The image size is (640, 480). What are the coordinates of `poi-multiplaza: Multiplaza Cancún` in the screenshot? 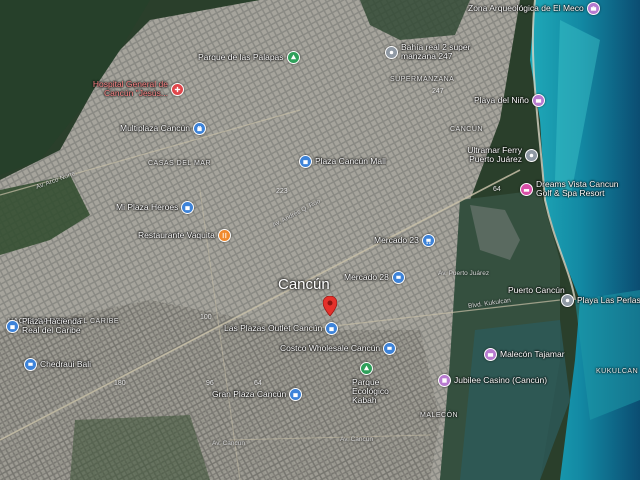 It's located at (163, 128).